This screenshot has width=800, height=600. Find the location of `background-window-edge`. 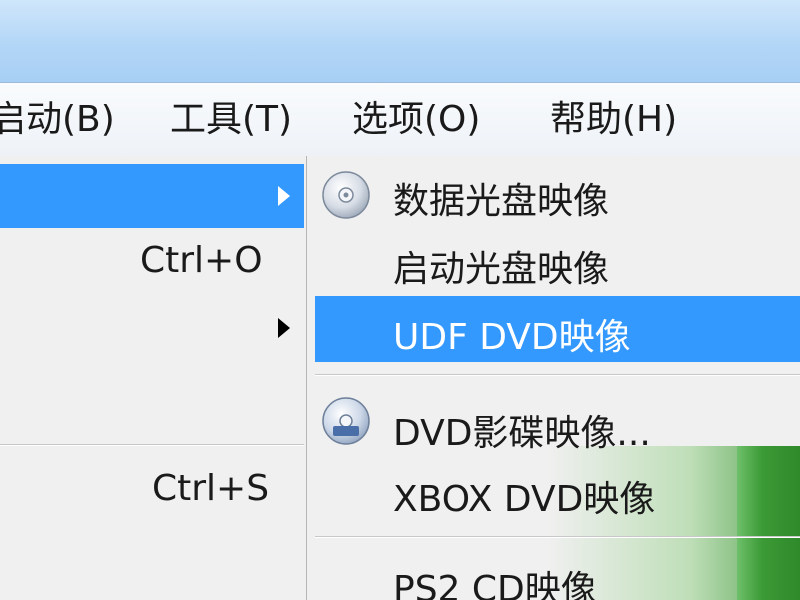

background-window-edge is located at coordinates (768, 523).